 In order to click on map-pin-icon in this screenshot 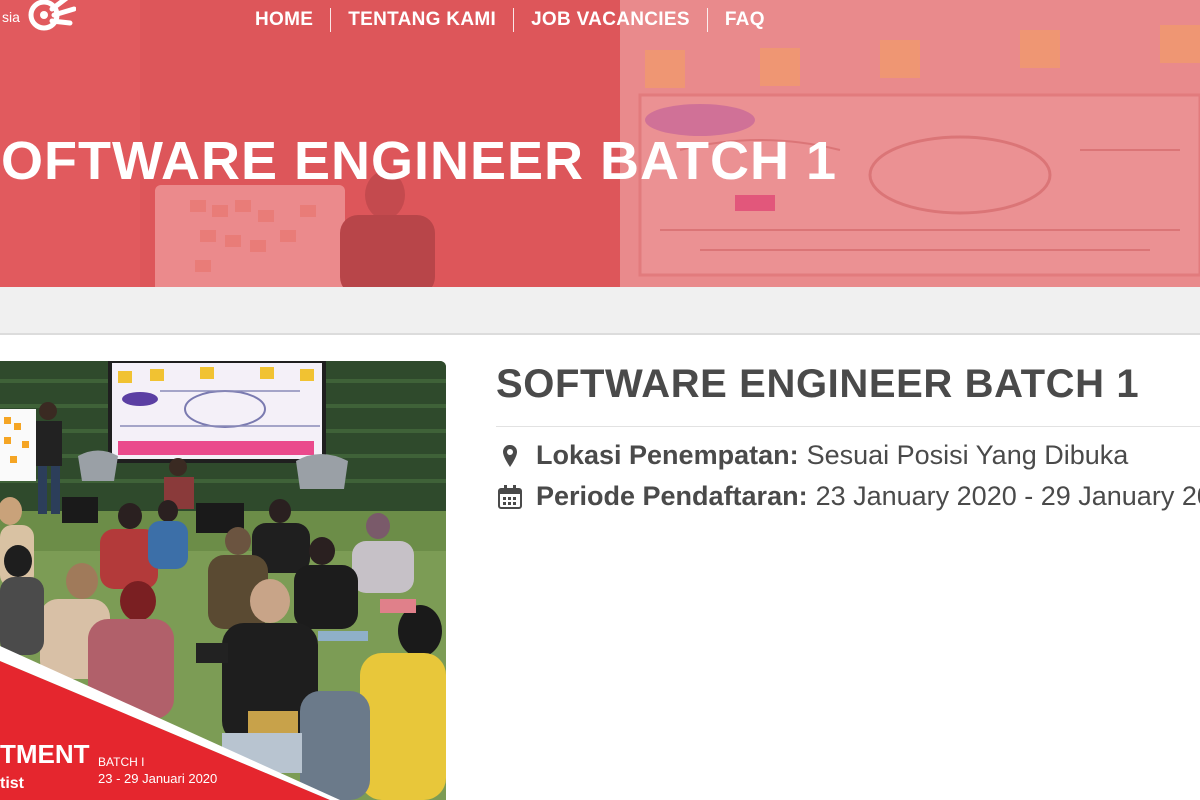, I will do `click(510, 456)`.